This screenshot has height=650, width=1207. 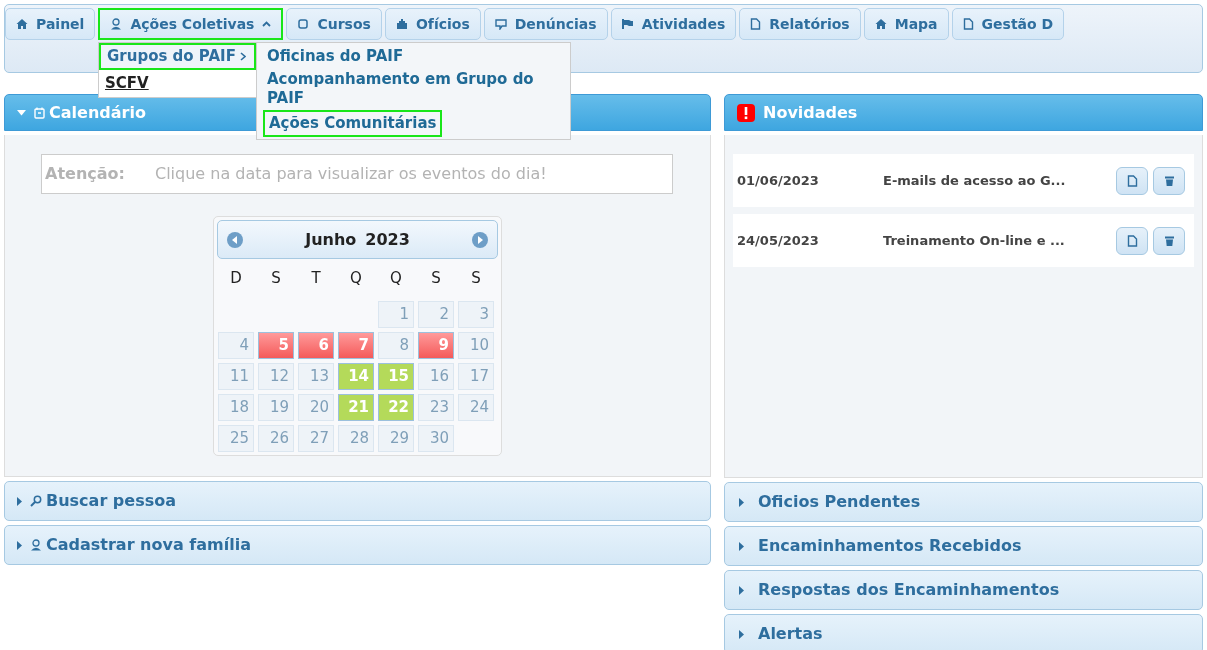 What do you see at coordinates (790, 634) in the screenshot?
I see `section-title: Alertas` at bounding box center [790, 634].